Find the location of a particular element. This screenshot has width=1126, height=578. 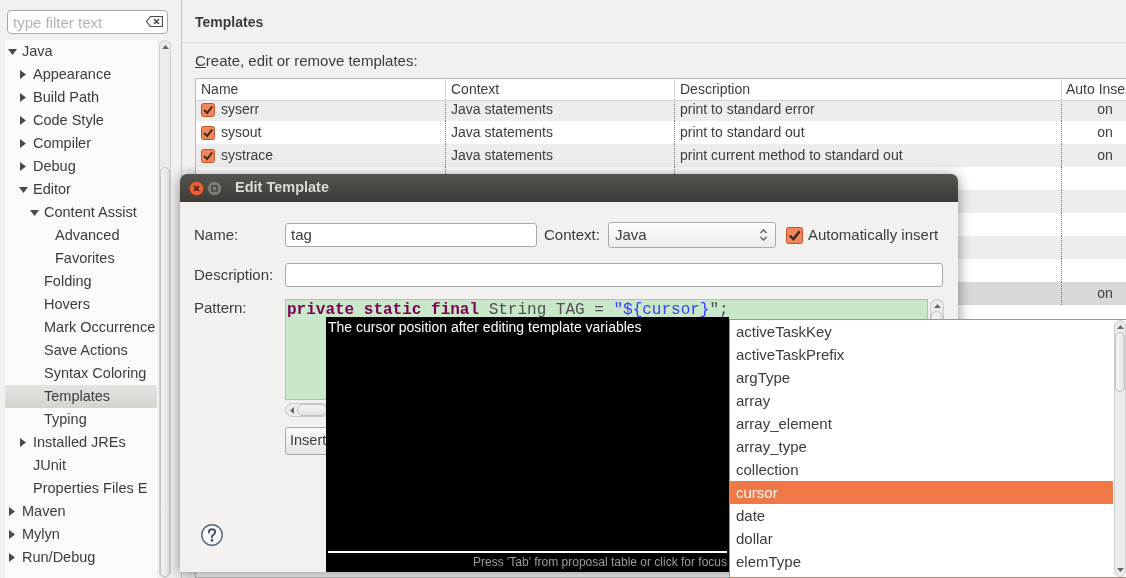

tree-item: Java is located at coordinates (81, 51).